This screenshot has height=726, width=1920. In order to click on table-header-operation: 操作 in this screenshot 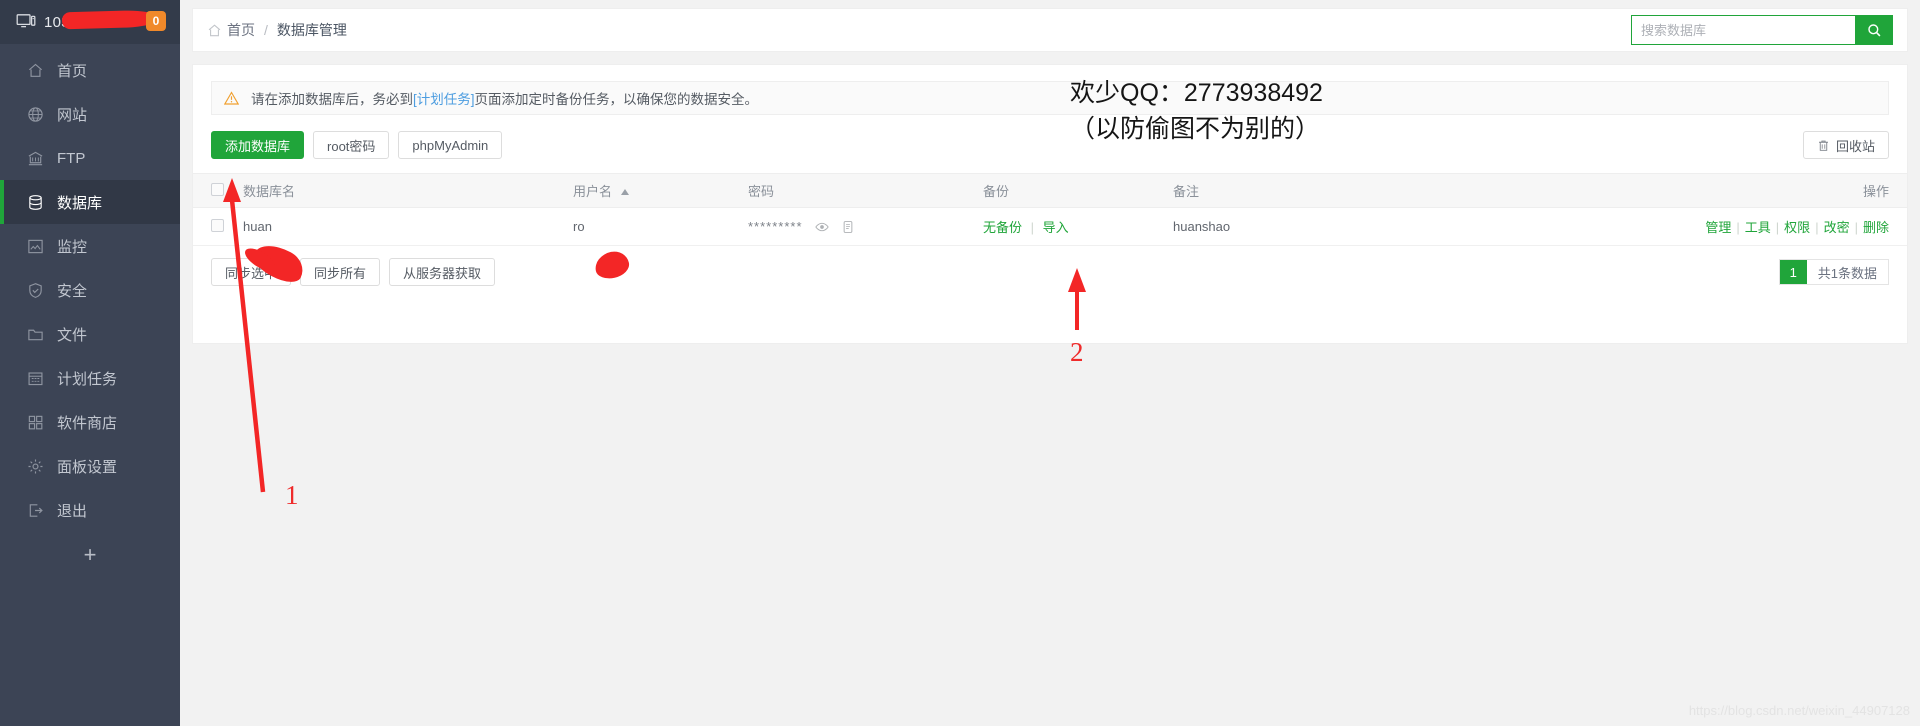, I will do `click(1631, 190)`.